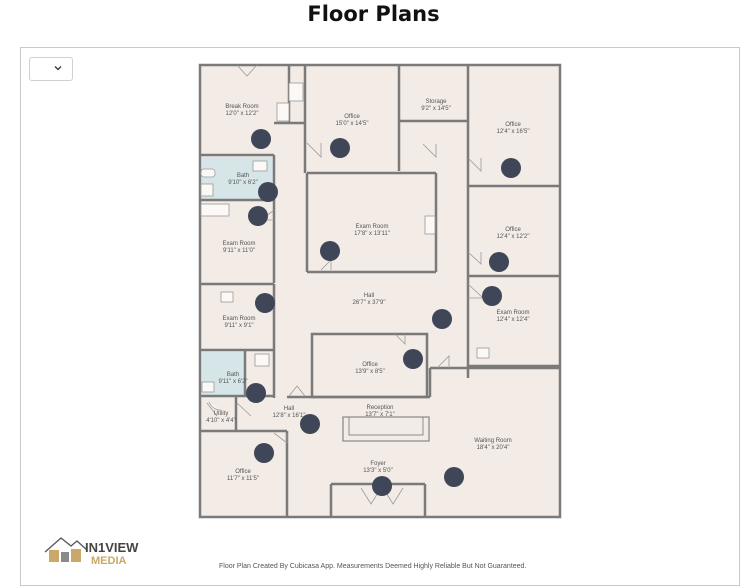  I want to click on room-name: Foyer, so click(377, 464).